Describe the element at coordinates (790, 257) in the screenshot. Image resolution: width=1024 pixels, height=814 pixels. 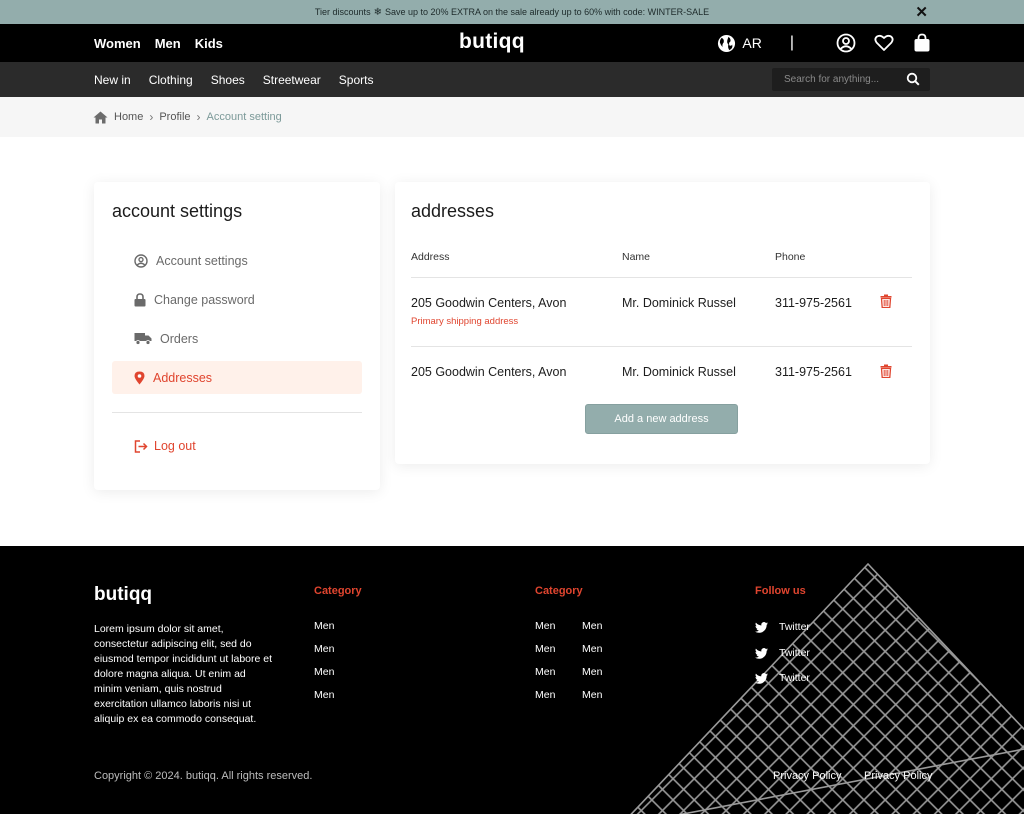
I see `column-header-phone: Phone` at that location.